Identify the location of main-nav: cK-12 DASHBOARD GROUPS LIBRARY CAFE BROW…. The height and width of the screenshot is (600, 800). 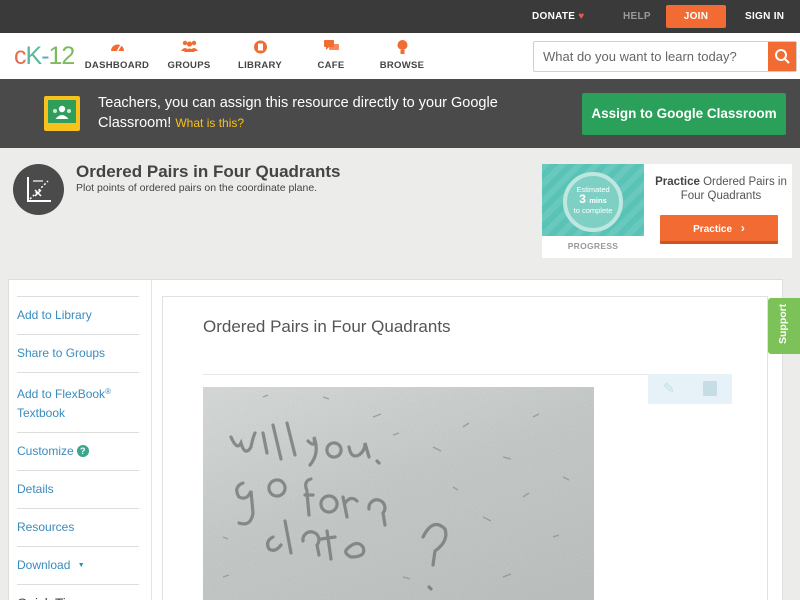
(400, 56).